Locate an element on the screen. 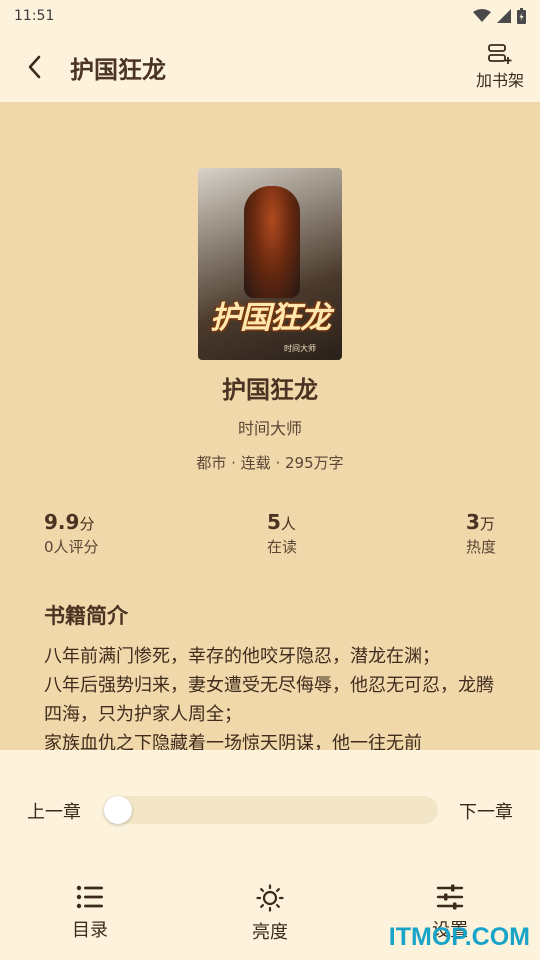  intro-heading: 书籍简介 is located at coordinates (86, 616).